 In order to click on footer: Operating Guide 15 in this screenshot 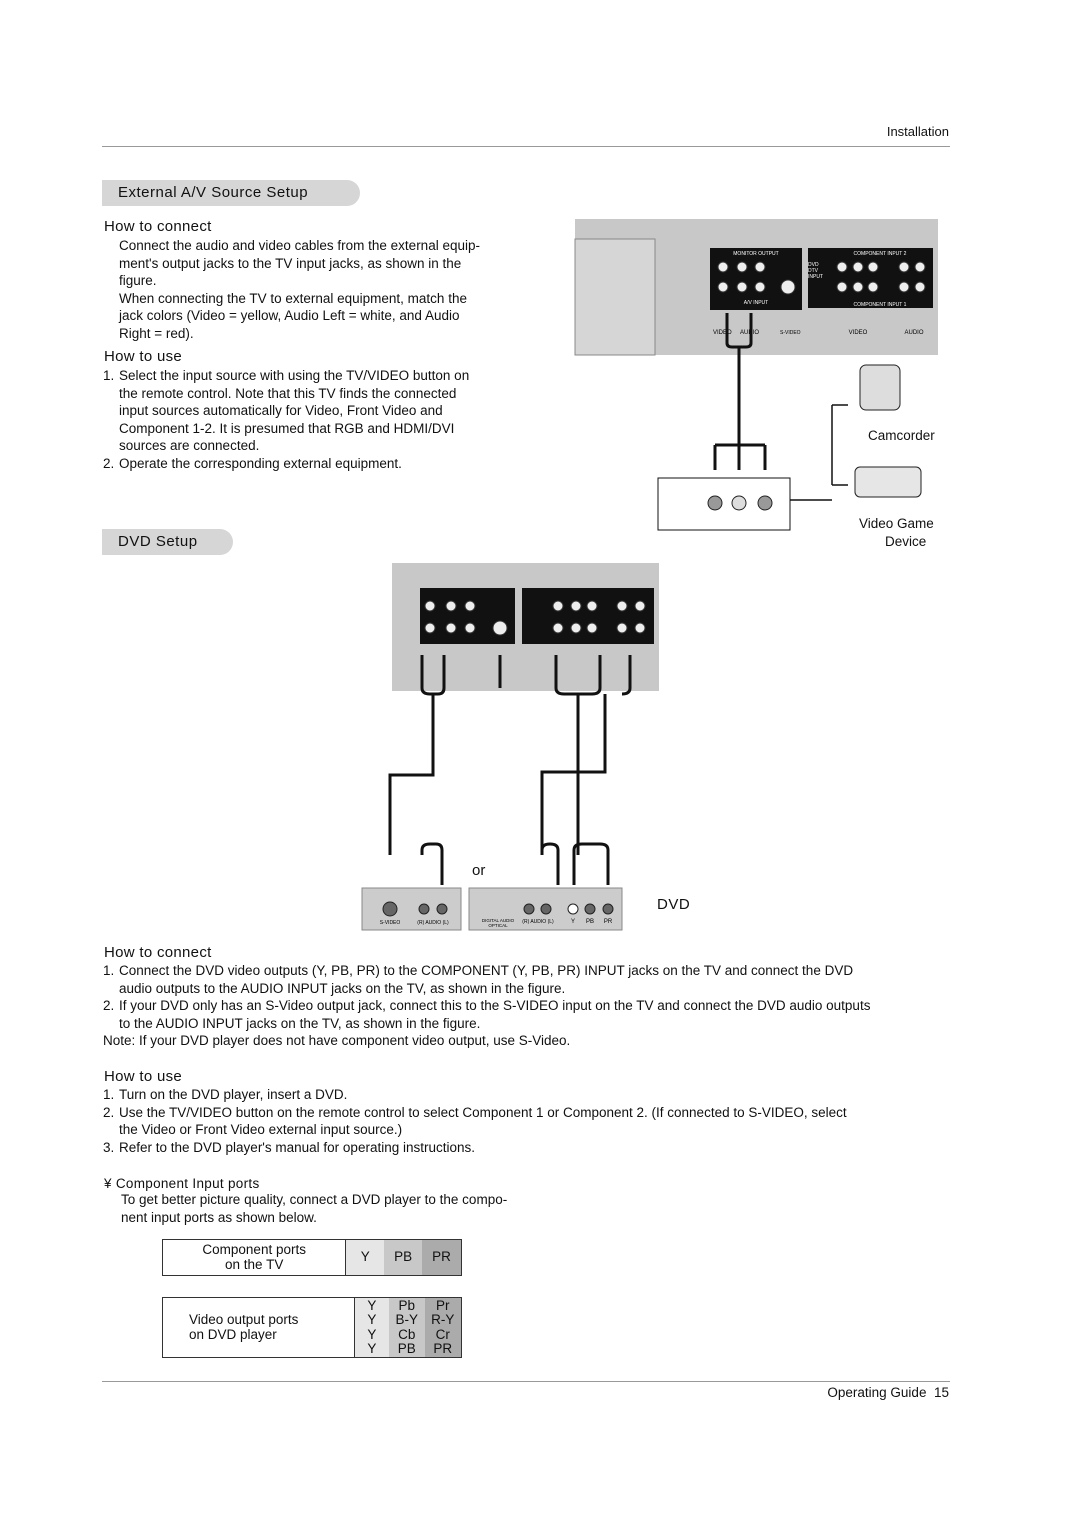, I will do `click(888, 1392)`.